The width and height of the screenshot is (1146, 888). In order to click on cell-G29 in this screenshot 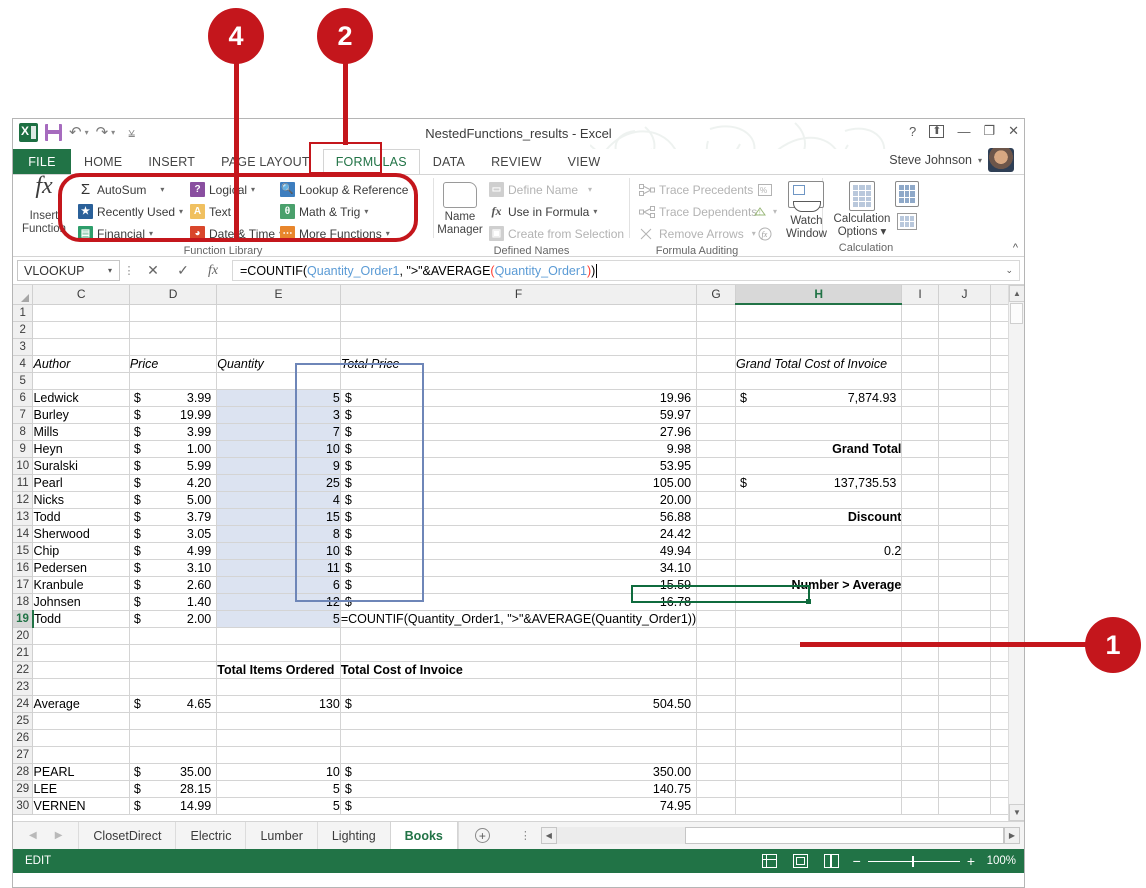, I will do `click(716, 789)`.